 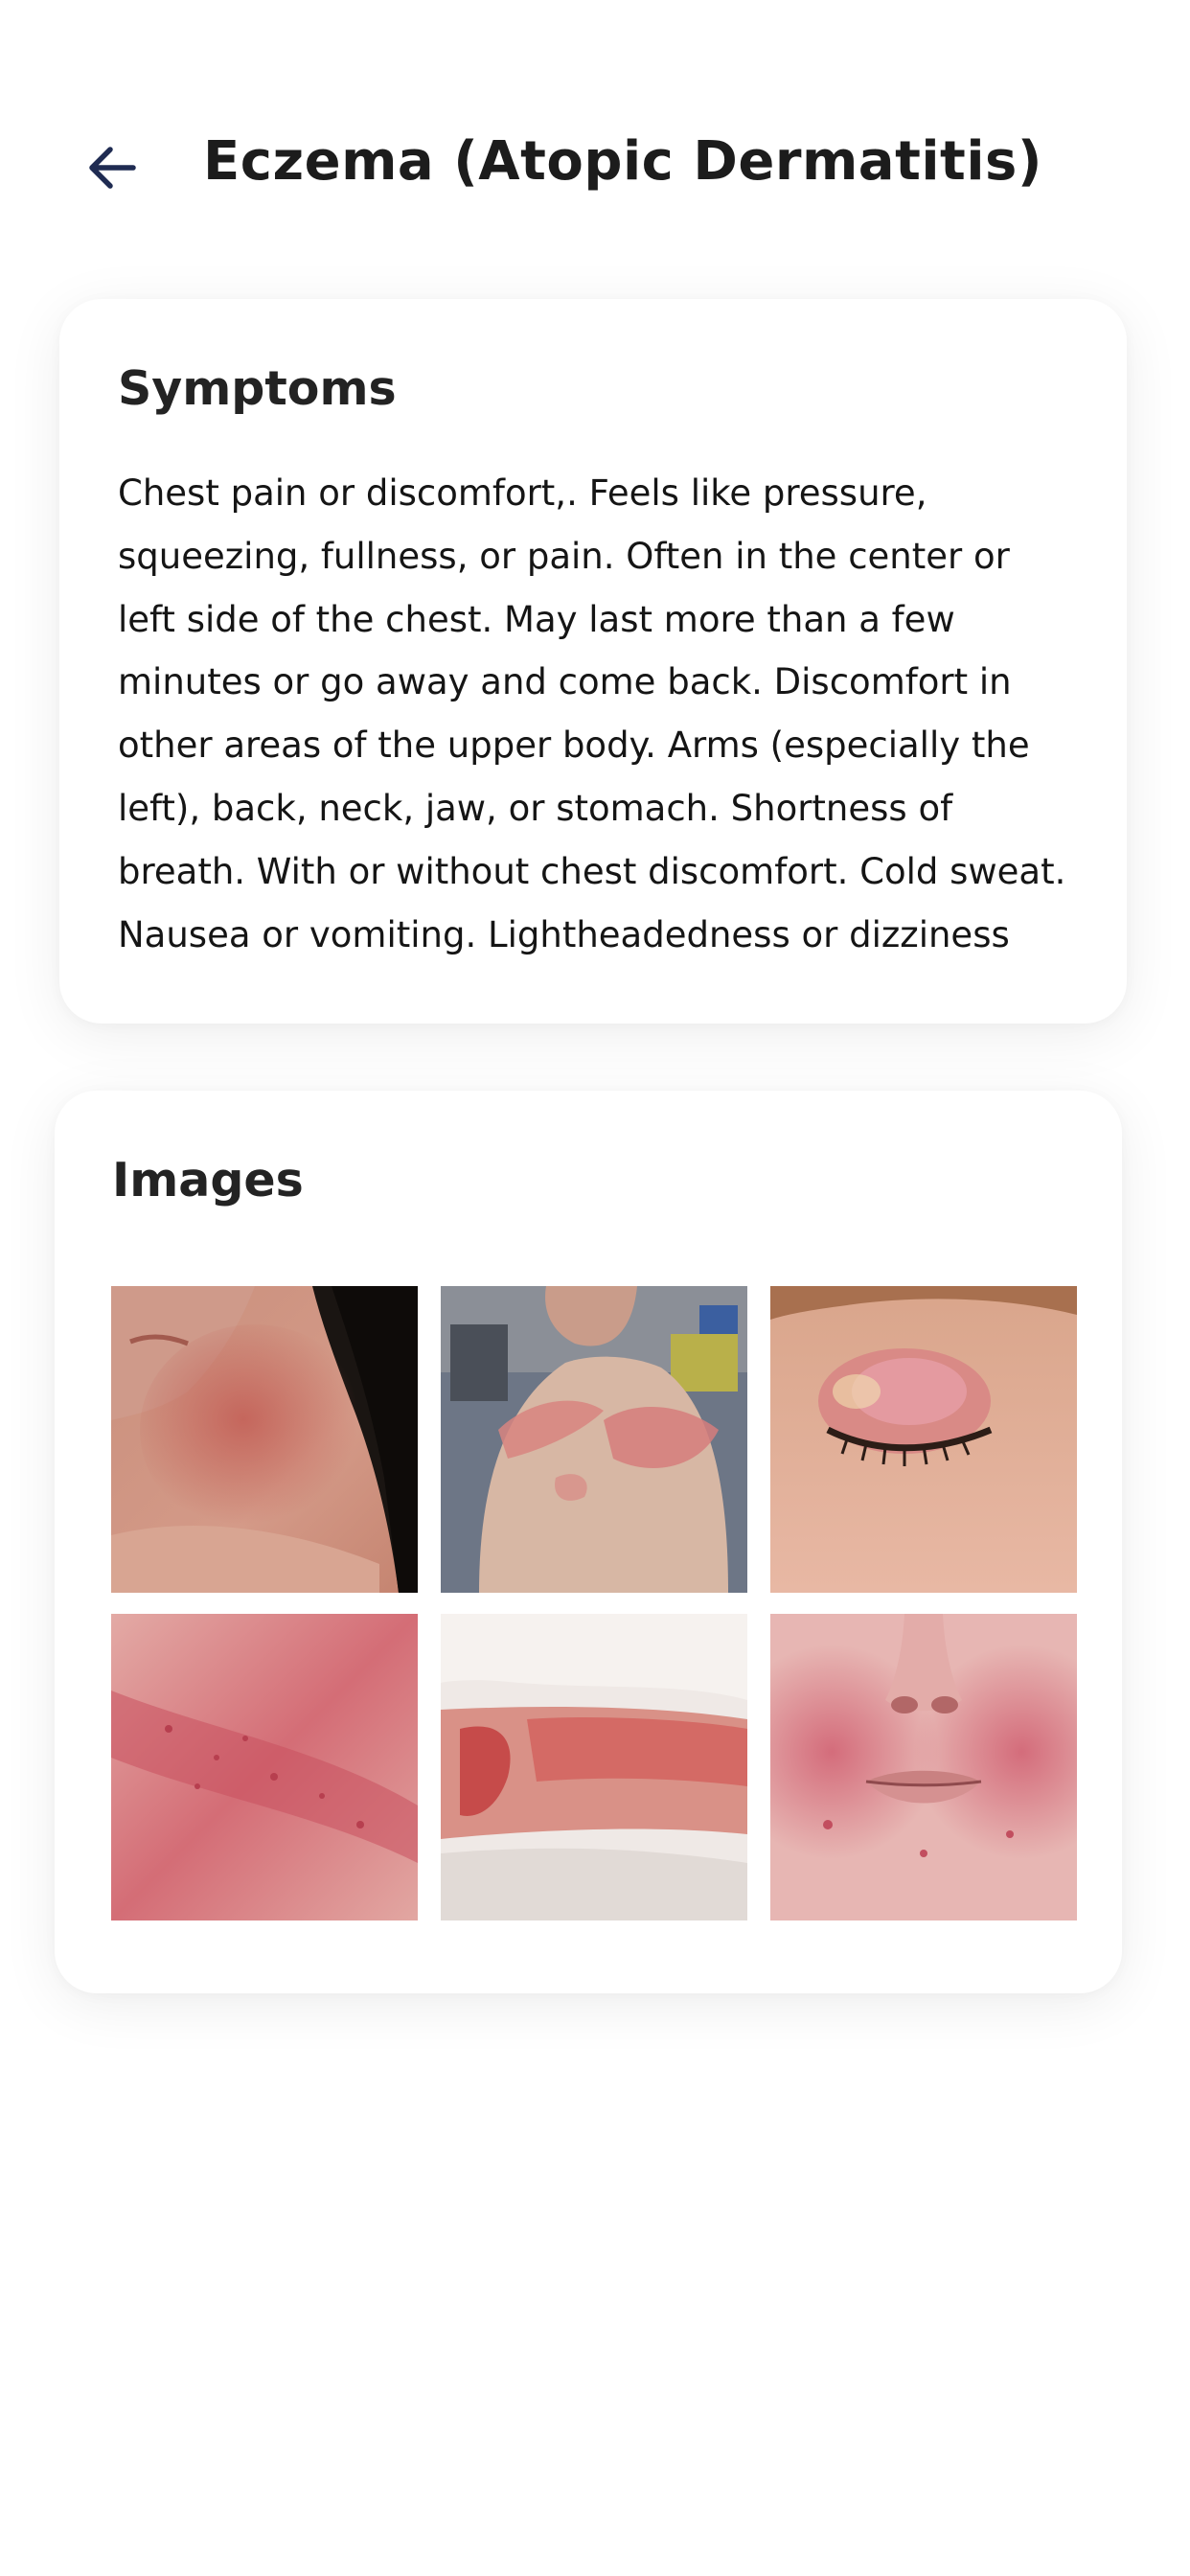 I want to click on images-heading: Images, so click(x=208, y=1180).